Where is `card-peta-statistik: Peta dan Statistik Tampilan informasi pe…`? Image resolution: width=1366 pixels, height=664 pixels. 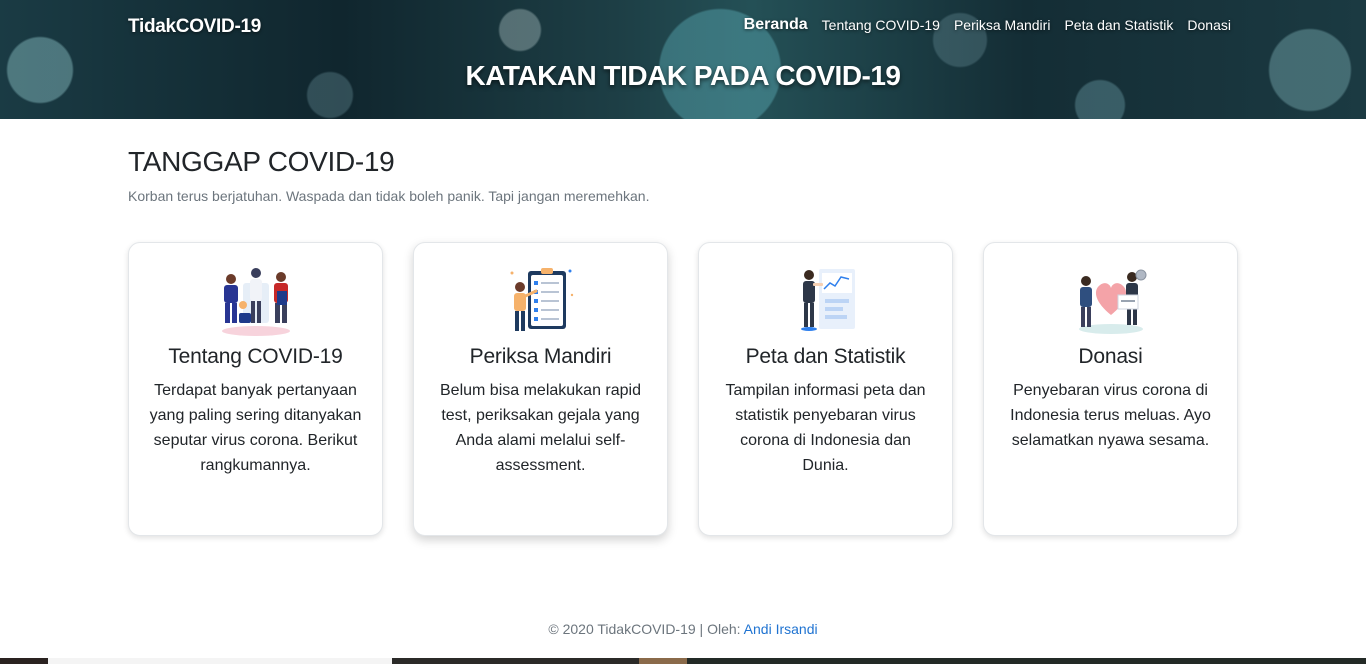
card-peta-statistik: Peta dan Statistik Tampilan informasi pe… is located at coordinates (825, 389).